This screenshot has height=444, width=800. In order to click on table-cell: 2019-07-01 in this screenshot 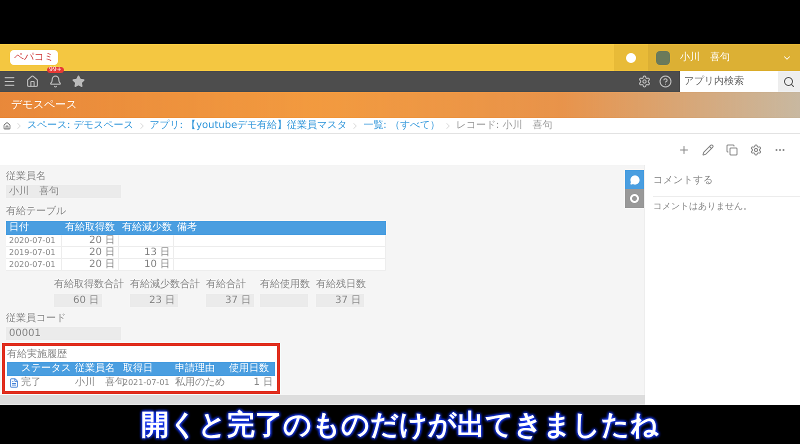, I will do `click(34, 252)`.